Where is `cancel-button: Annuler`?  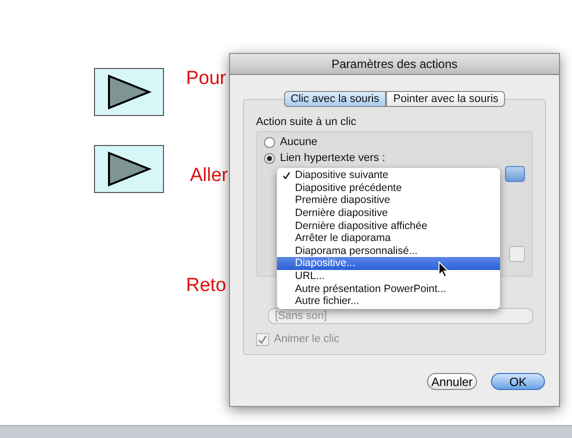 cancel-button: Annuler is located at coordinates (452, 381).